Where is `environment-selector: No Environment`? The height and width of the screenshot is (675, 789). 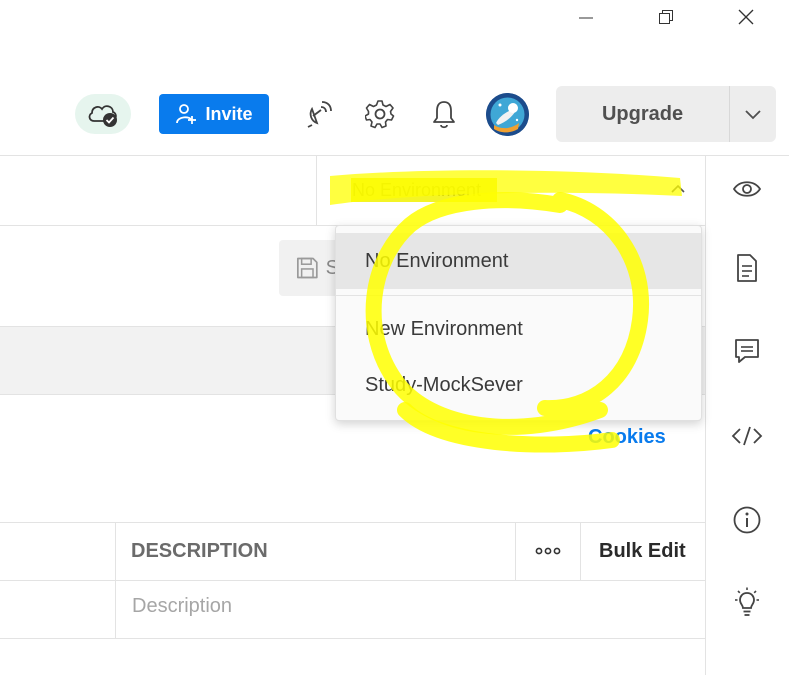 environment-selector: No Environment is located at coordinates (517, 190).